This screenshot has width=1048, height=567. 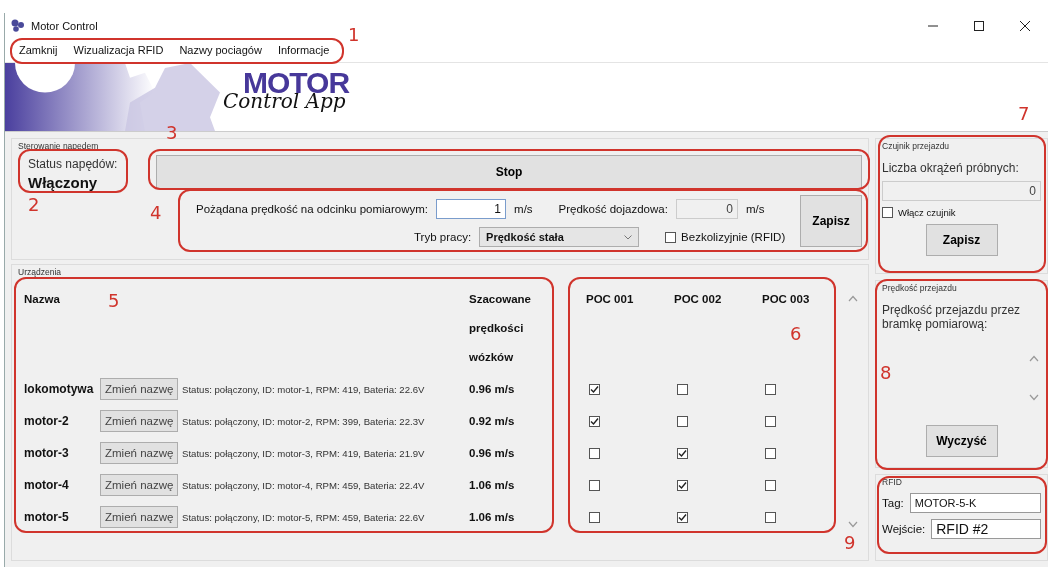 I want to click on checkbox-label: Bezkolizyjnie (RFID), so click(x=733, y=237).